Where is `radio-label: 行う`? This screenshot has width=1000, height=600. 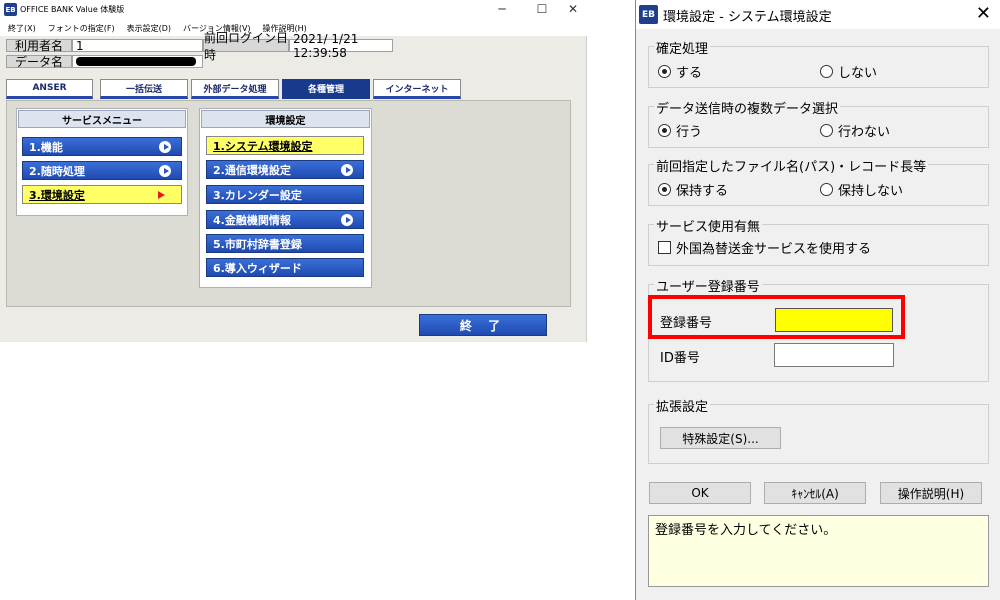 radio-label: 行う is located at coordinates (689, 132).